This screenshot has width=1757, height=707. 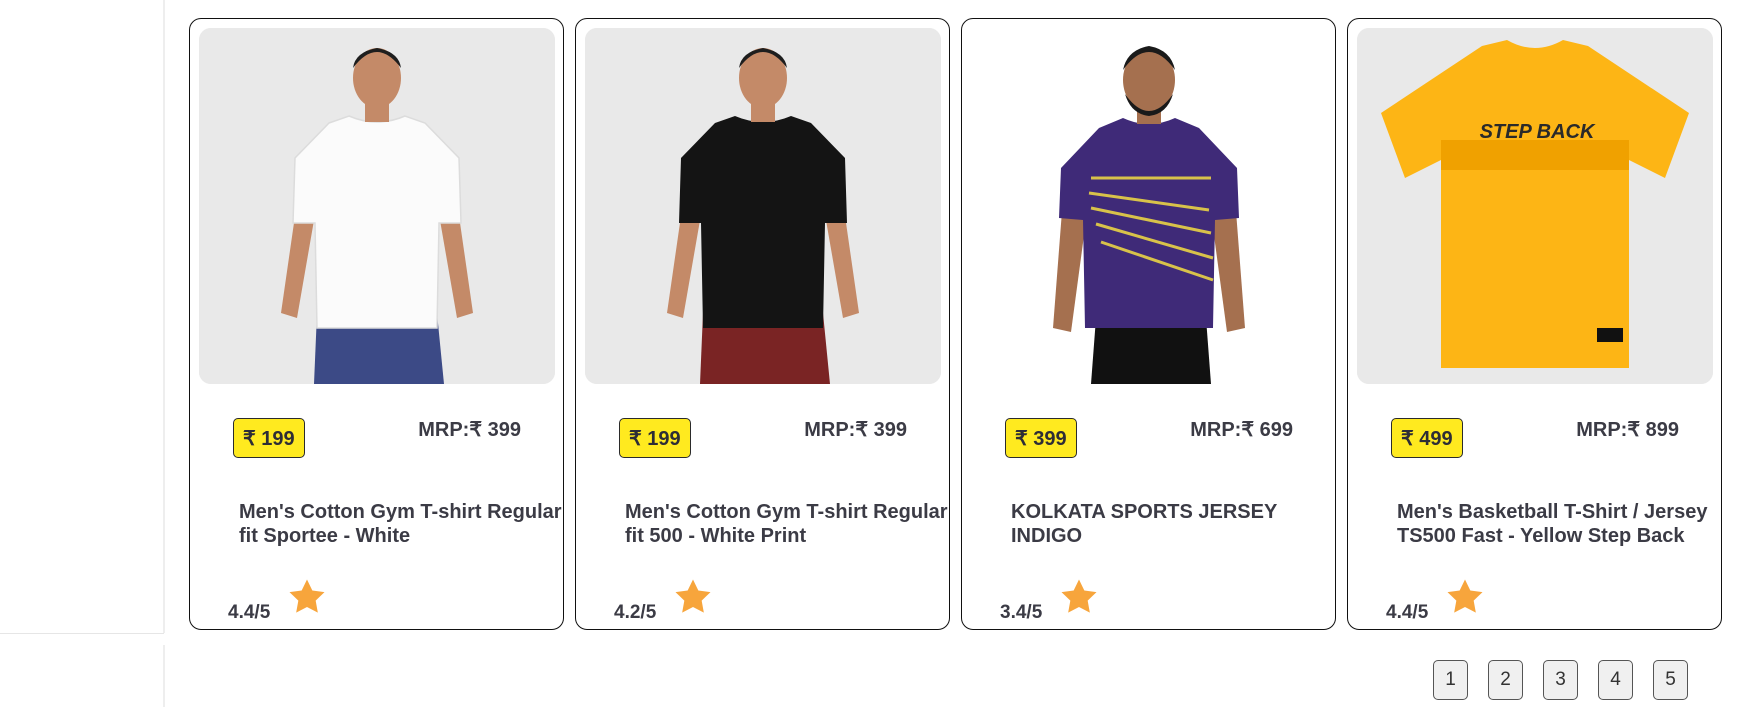 What do you see at coordinates (1041, 438) in the screenshot?
I see `price-badge: ₹ 399` at bounding box center [1041, 438].